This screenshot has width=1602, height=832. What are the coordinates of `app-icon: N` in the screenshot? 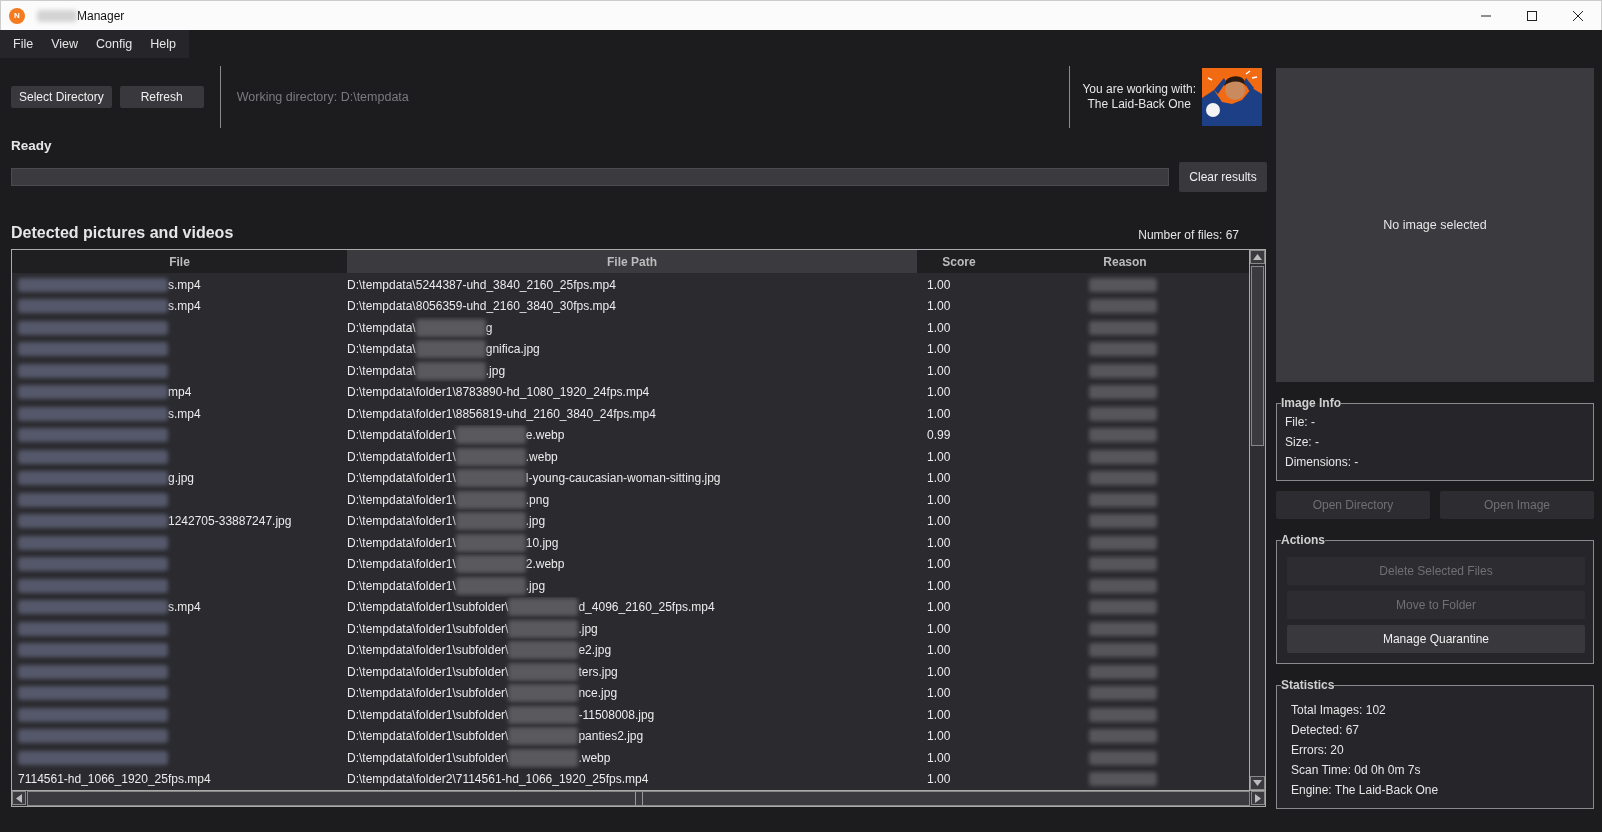 It's located at (17, 15).